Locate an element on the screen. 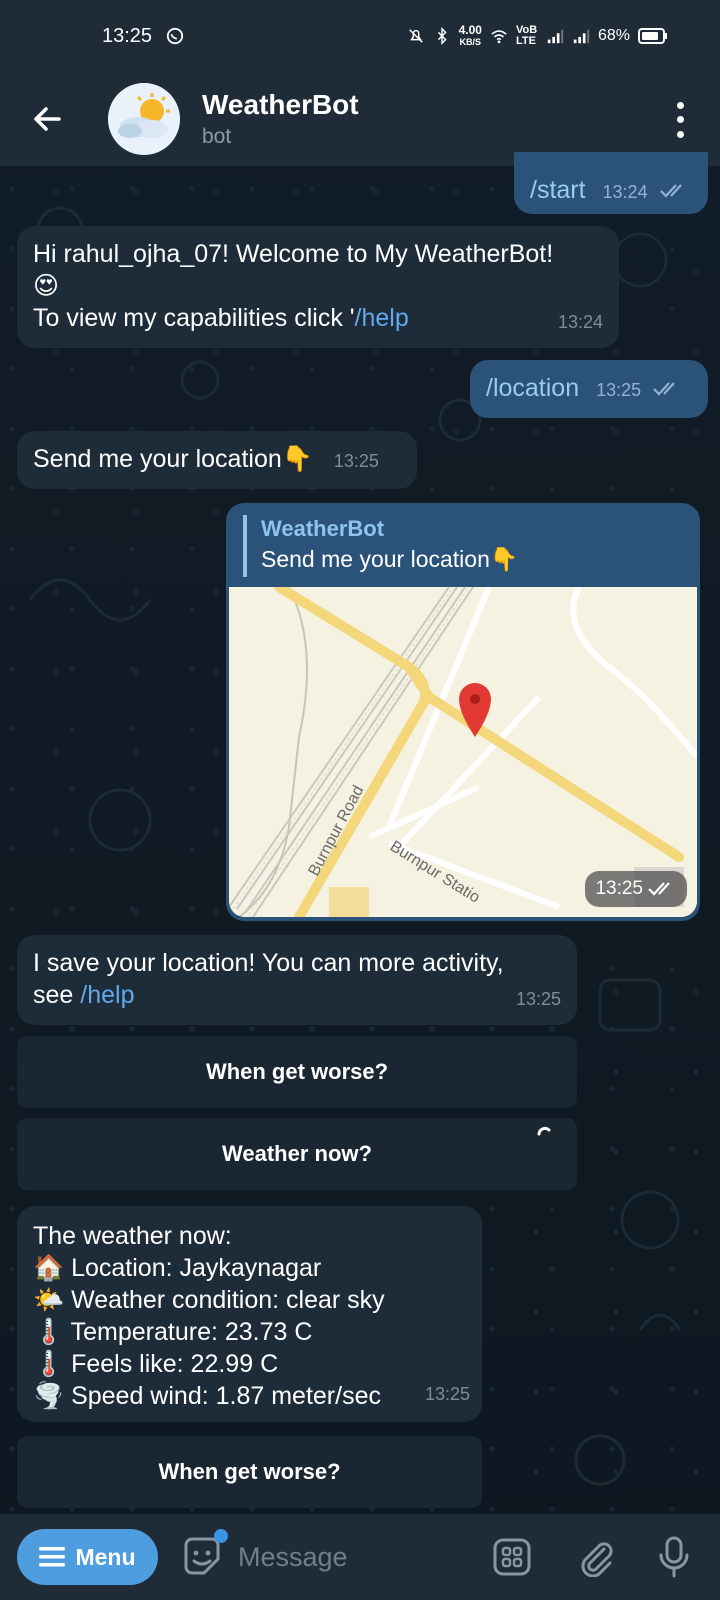 This screenshot has width=720, height=1600. reply-sender: WeatherBot is located at coordinates (323, 528).